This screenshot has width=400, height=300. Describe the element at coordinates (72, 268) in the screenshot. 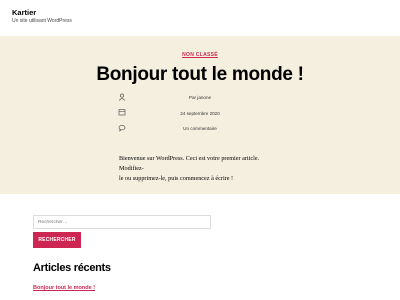

I see `recent-posts-title: Articles récents` at that location.